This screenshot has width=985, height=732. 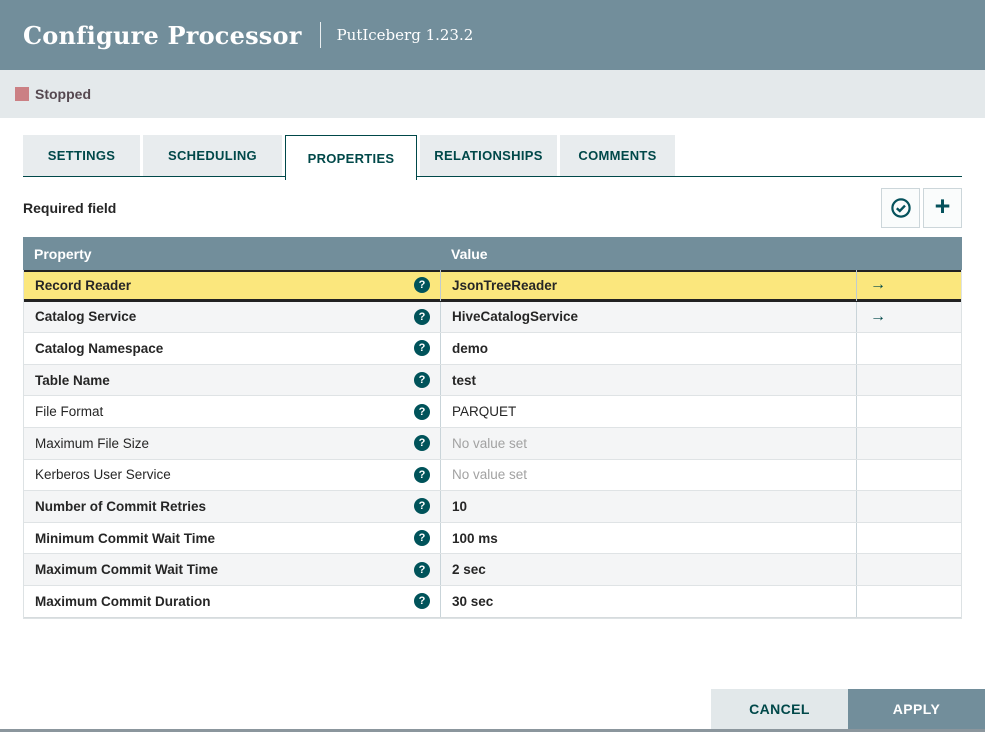 I want to click on property-row: Table Name ? test, so click(x=492, y=380).